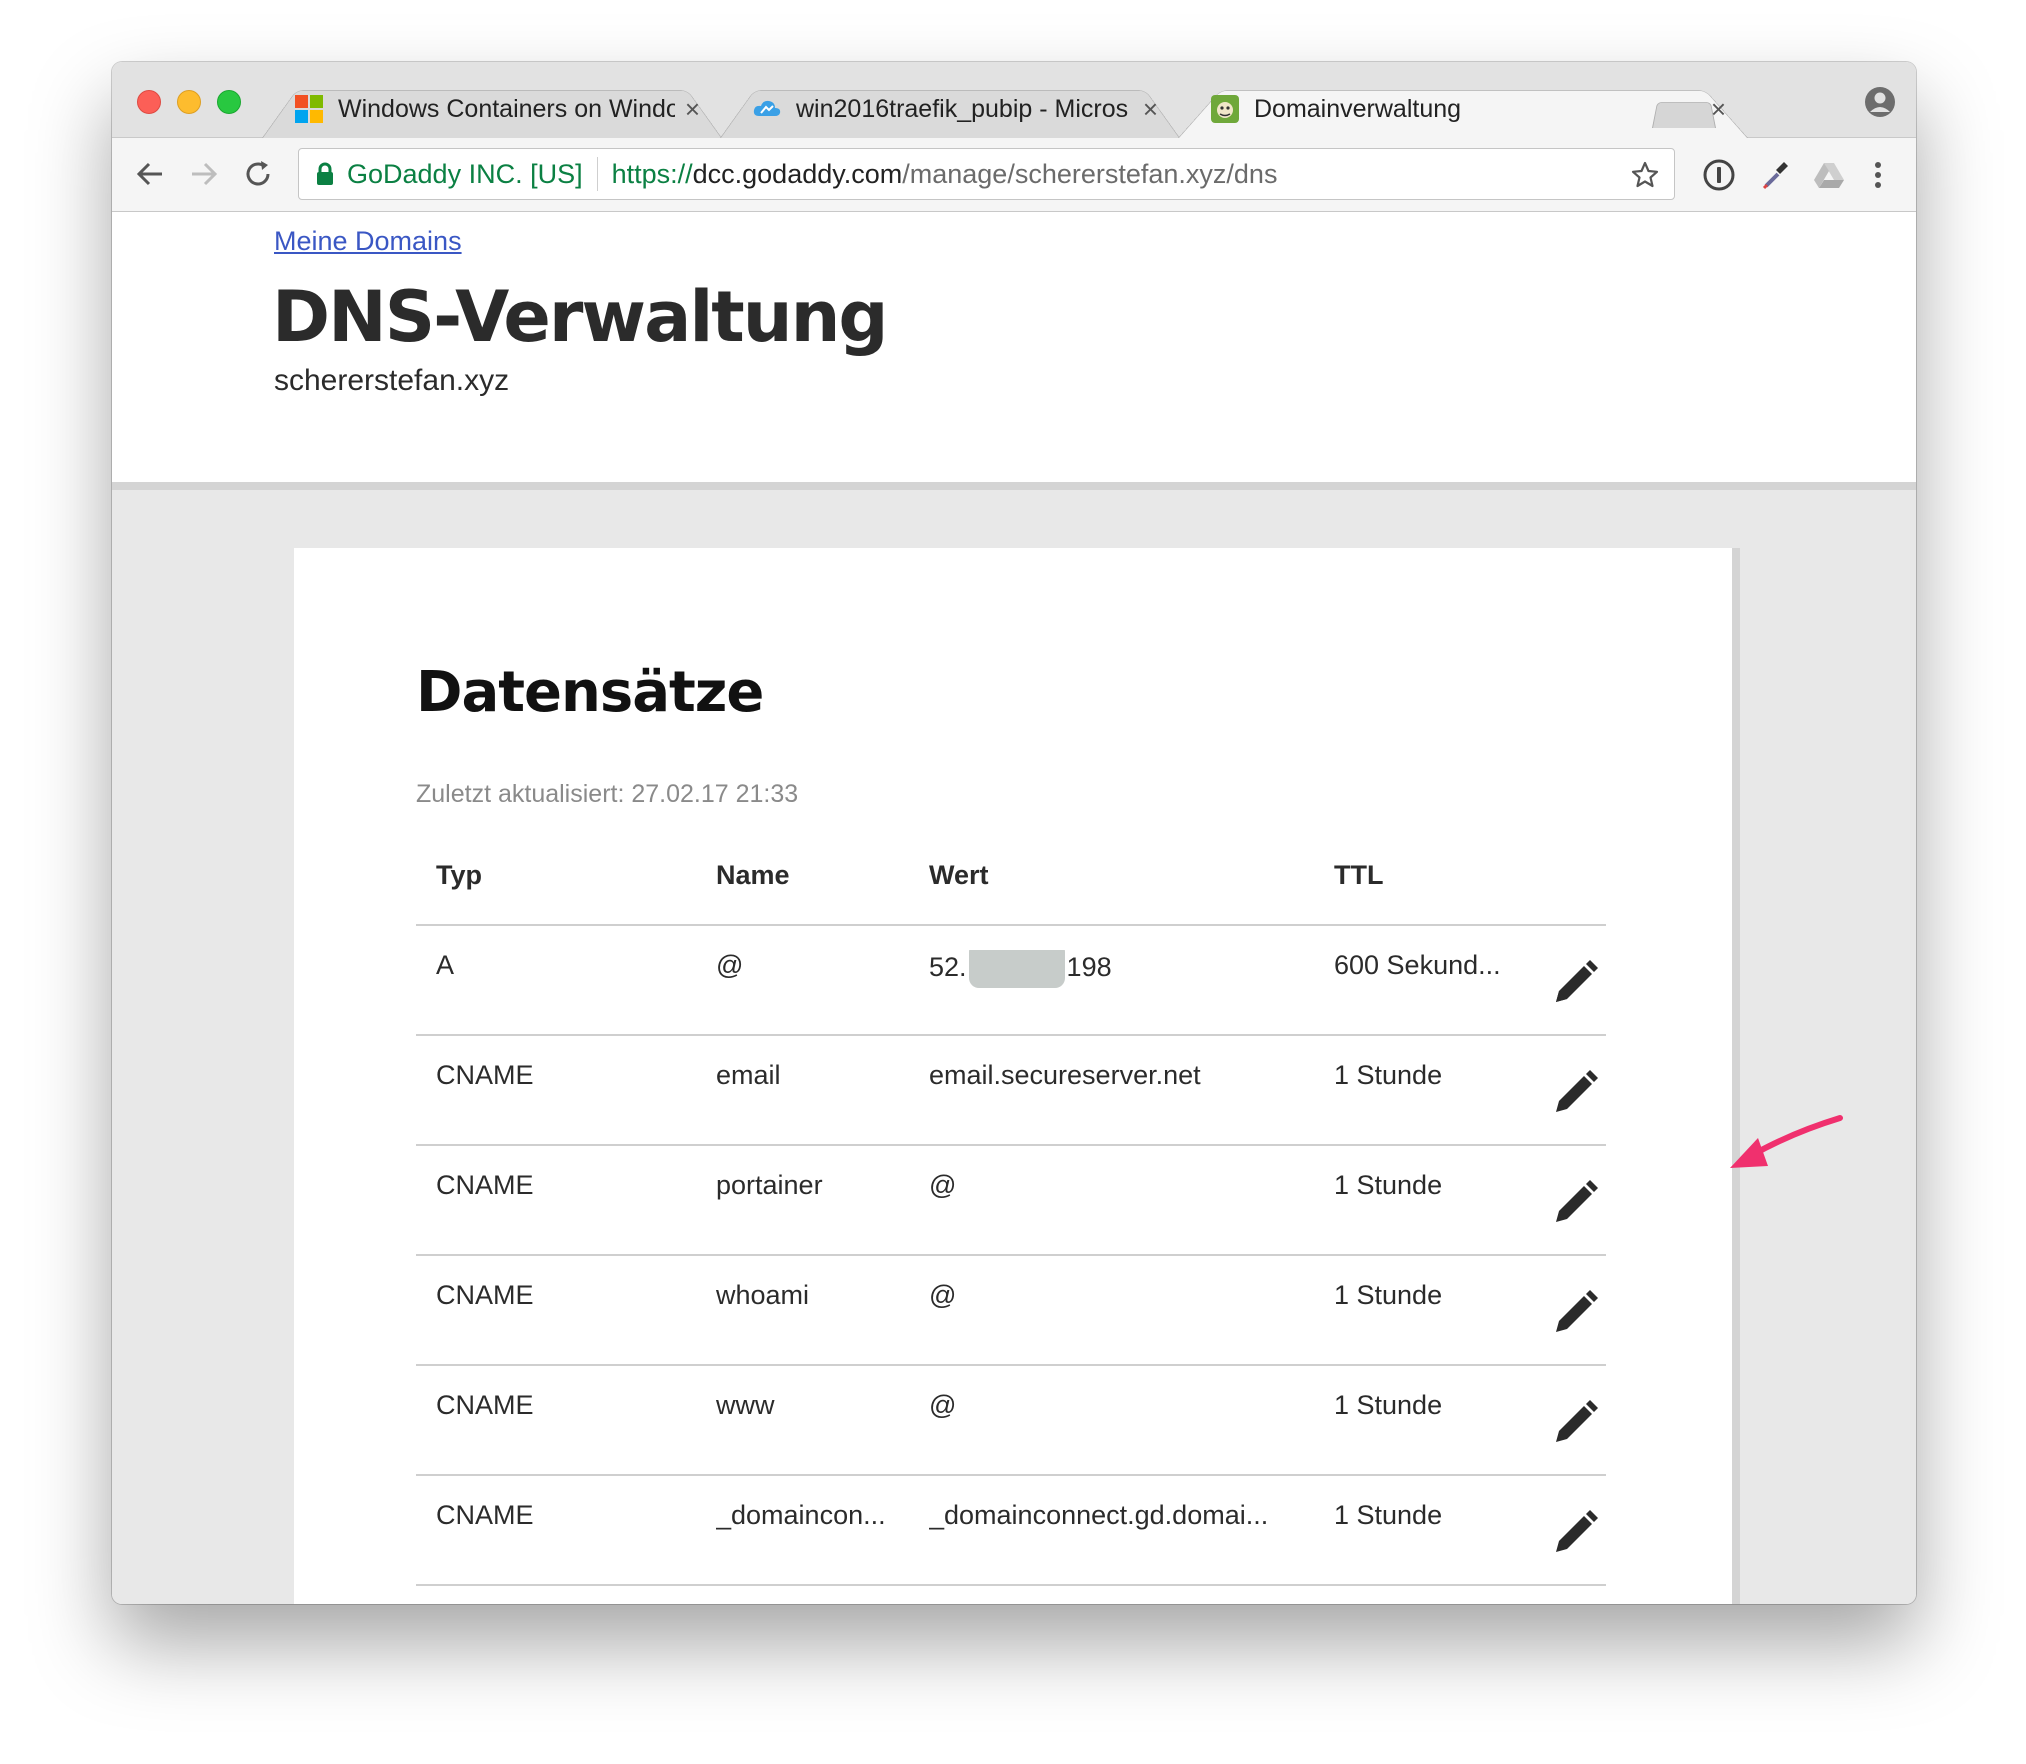 This screenshot has height=1764, width=2026. What do you see at coordinates (1359, 875) in the screenshot?
I see `column-header-ttl: TTL` at bounding box center [1359, 875].